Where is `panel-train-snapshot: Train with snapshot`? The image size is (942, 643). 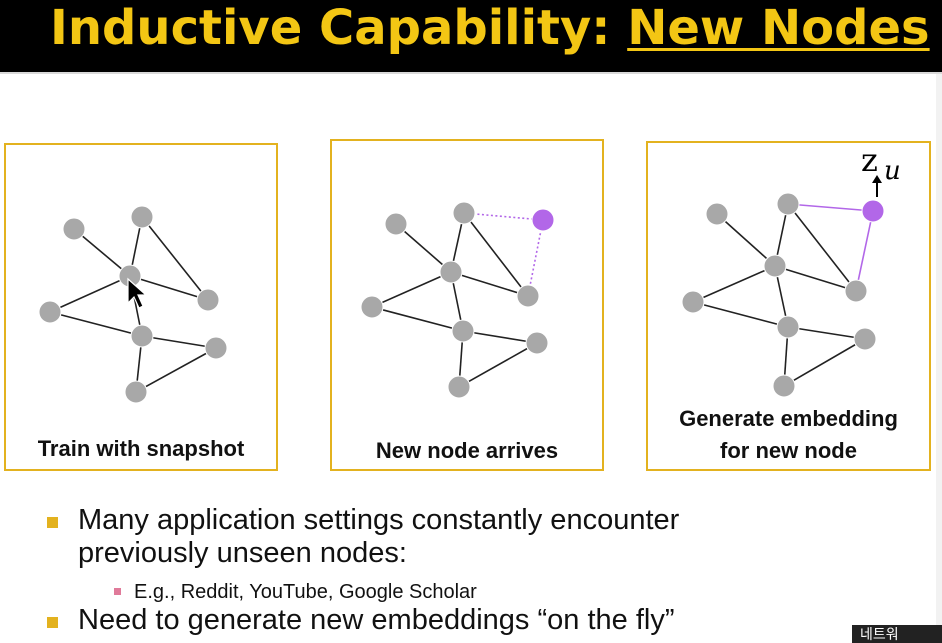 panel-train-snapshot: Train with snapshot is located at coordinates (141, 307).